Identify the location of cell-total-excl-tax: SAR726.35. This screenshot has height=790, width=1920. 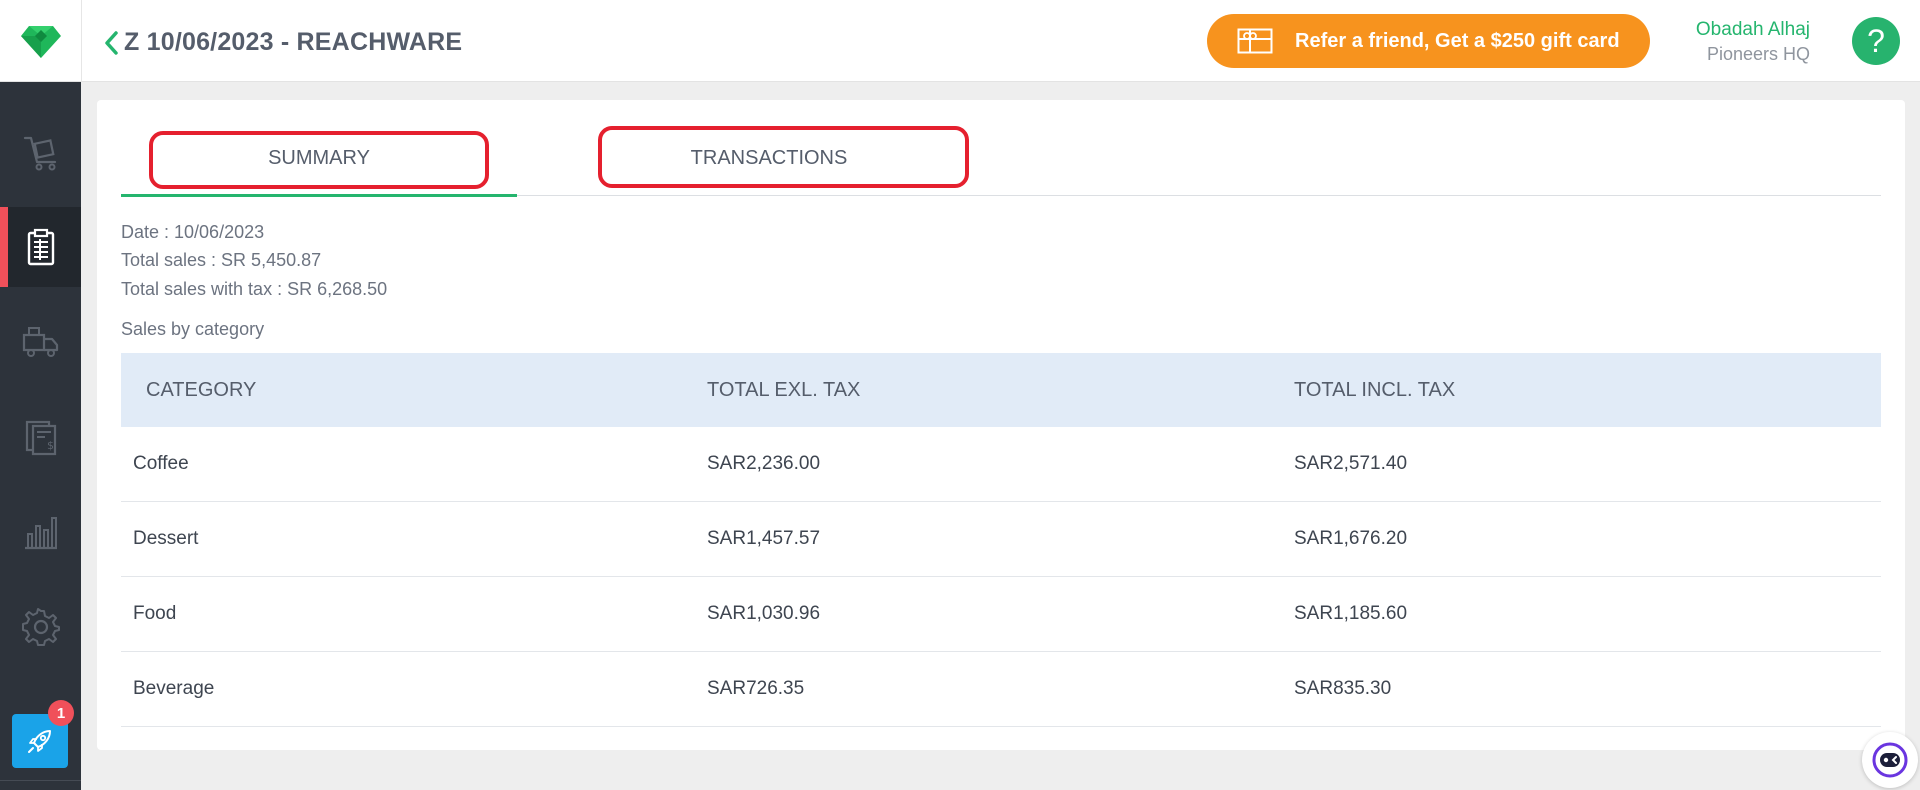
(756, 688).